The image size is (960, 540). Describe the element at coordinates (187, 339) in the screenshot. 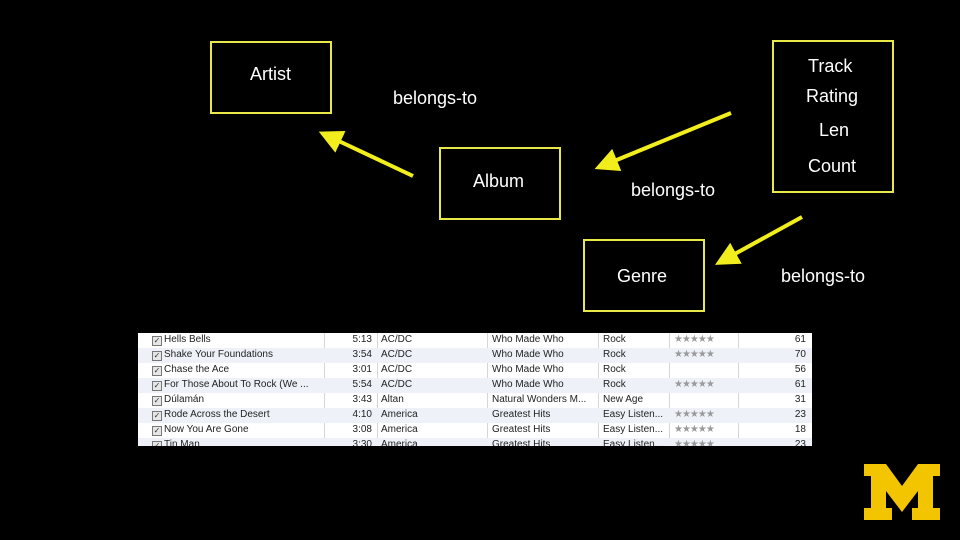

I see `cell-name: Hells Bells` at that location.